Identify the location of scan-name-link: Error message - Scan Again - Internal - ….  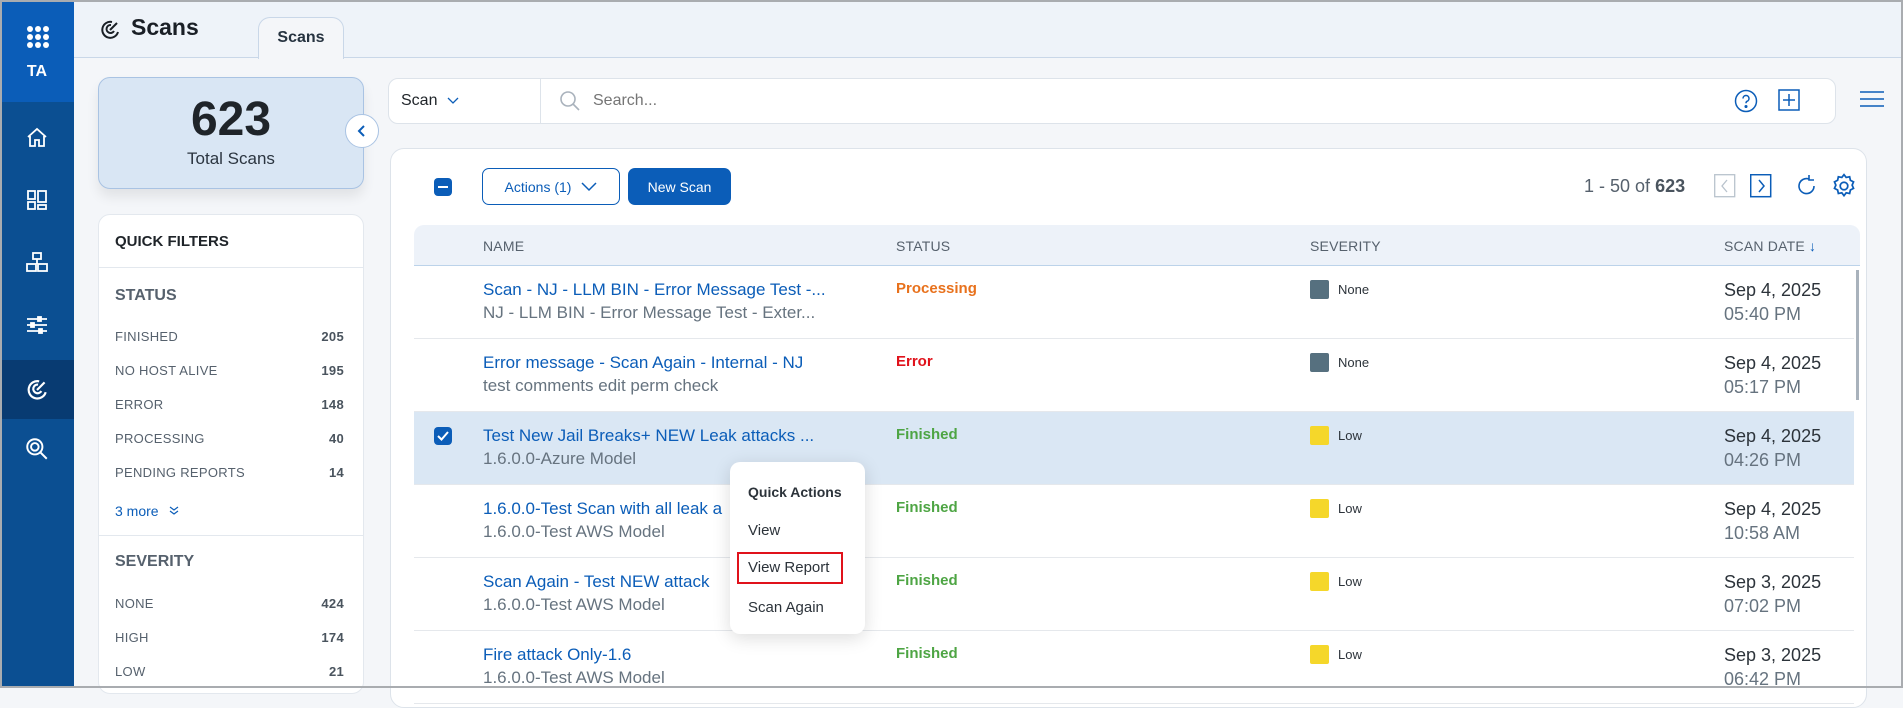
(643, 363).